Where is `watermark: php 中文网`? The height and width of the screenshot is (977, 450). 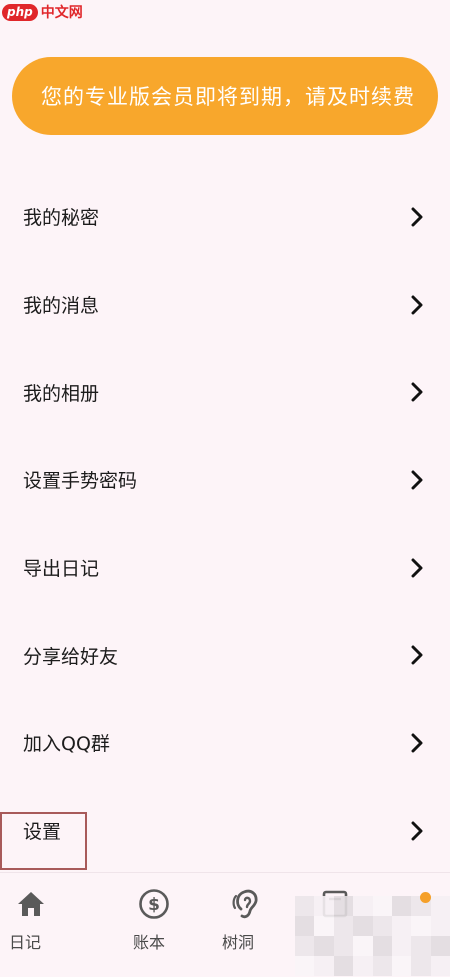 watermark: php 中文网 is located at coordinates (42, 12).